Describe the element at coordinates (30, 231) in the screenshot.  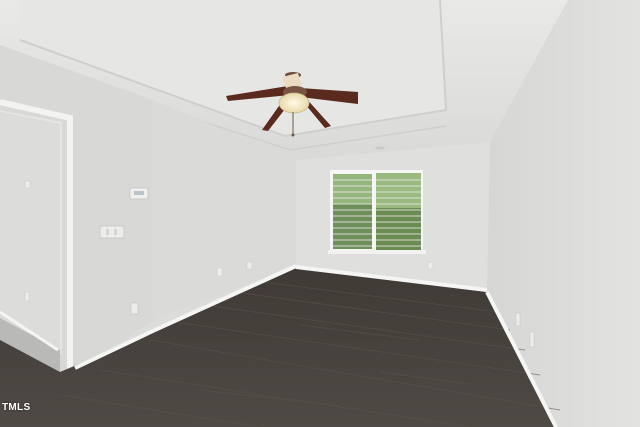
I see `doorway-inner-wall` at that location.